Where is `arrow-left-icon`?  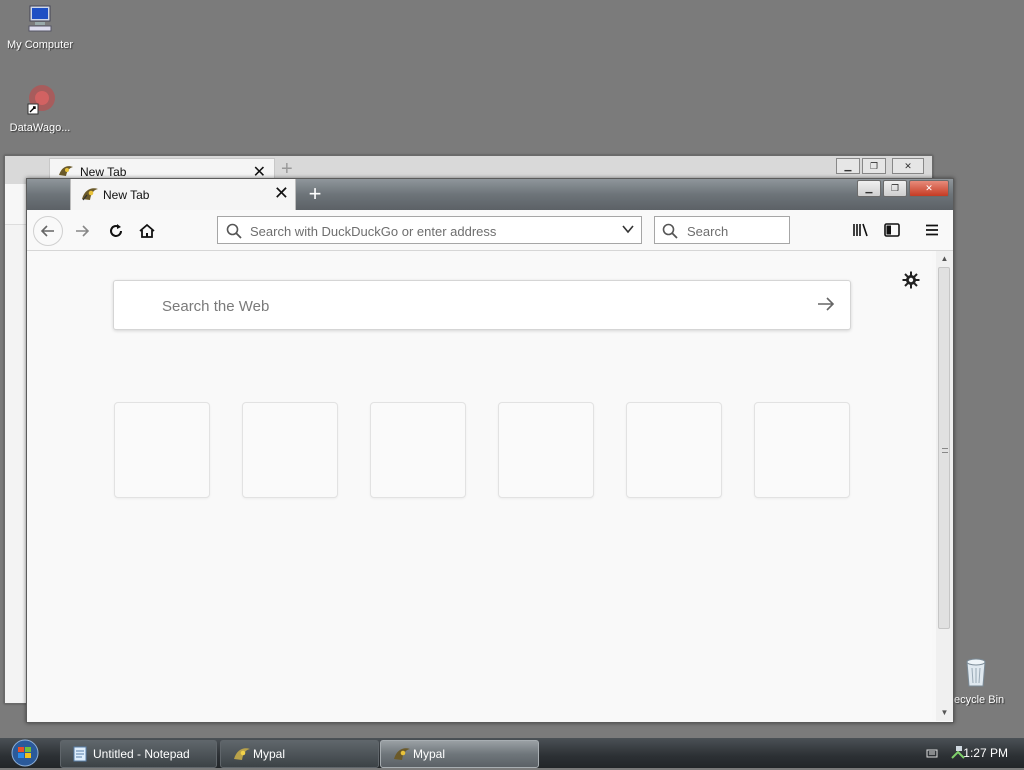
arrow-left-icon is located at coordinates (47, 231).